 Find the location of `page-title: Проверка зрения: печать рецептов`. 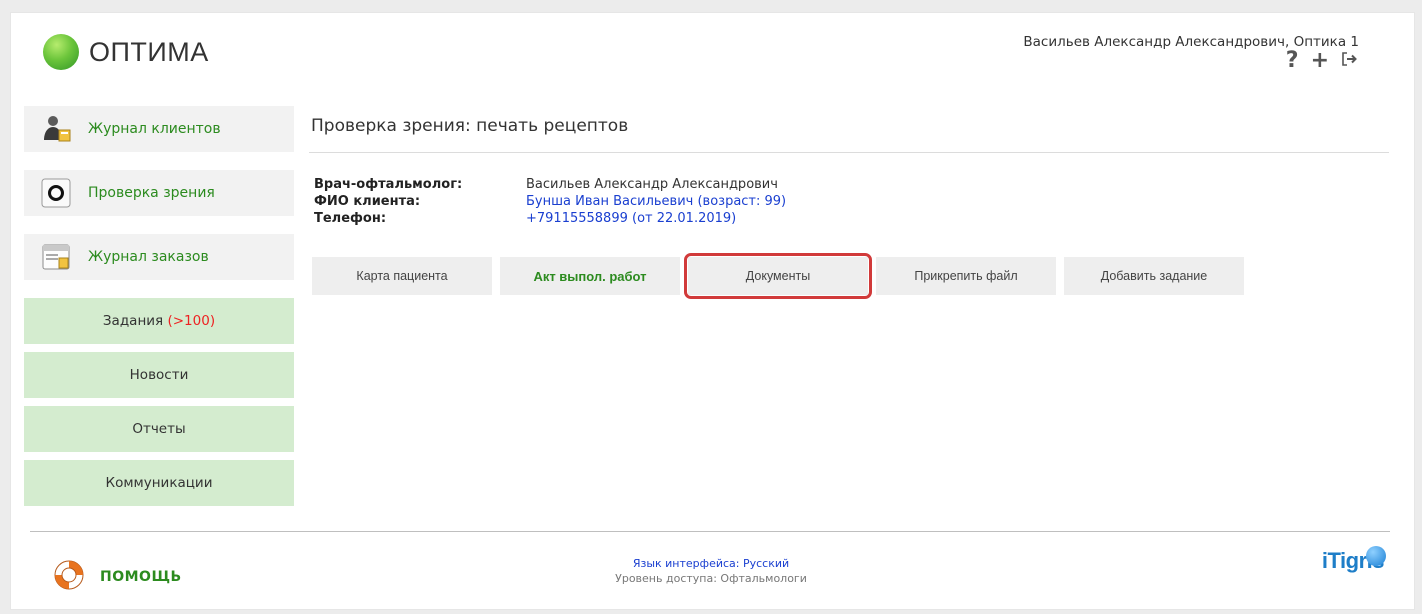

page-title: Проверка зрения: печать рецептов is located at coordinates (470, 126).